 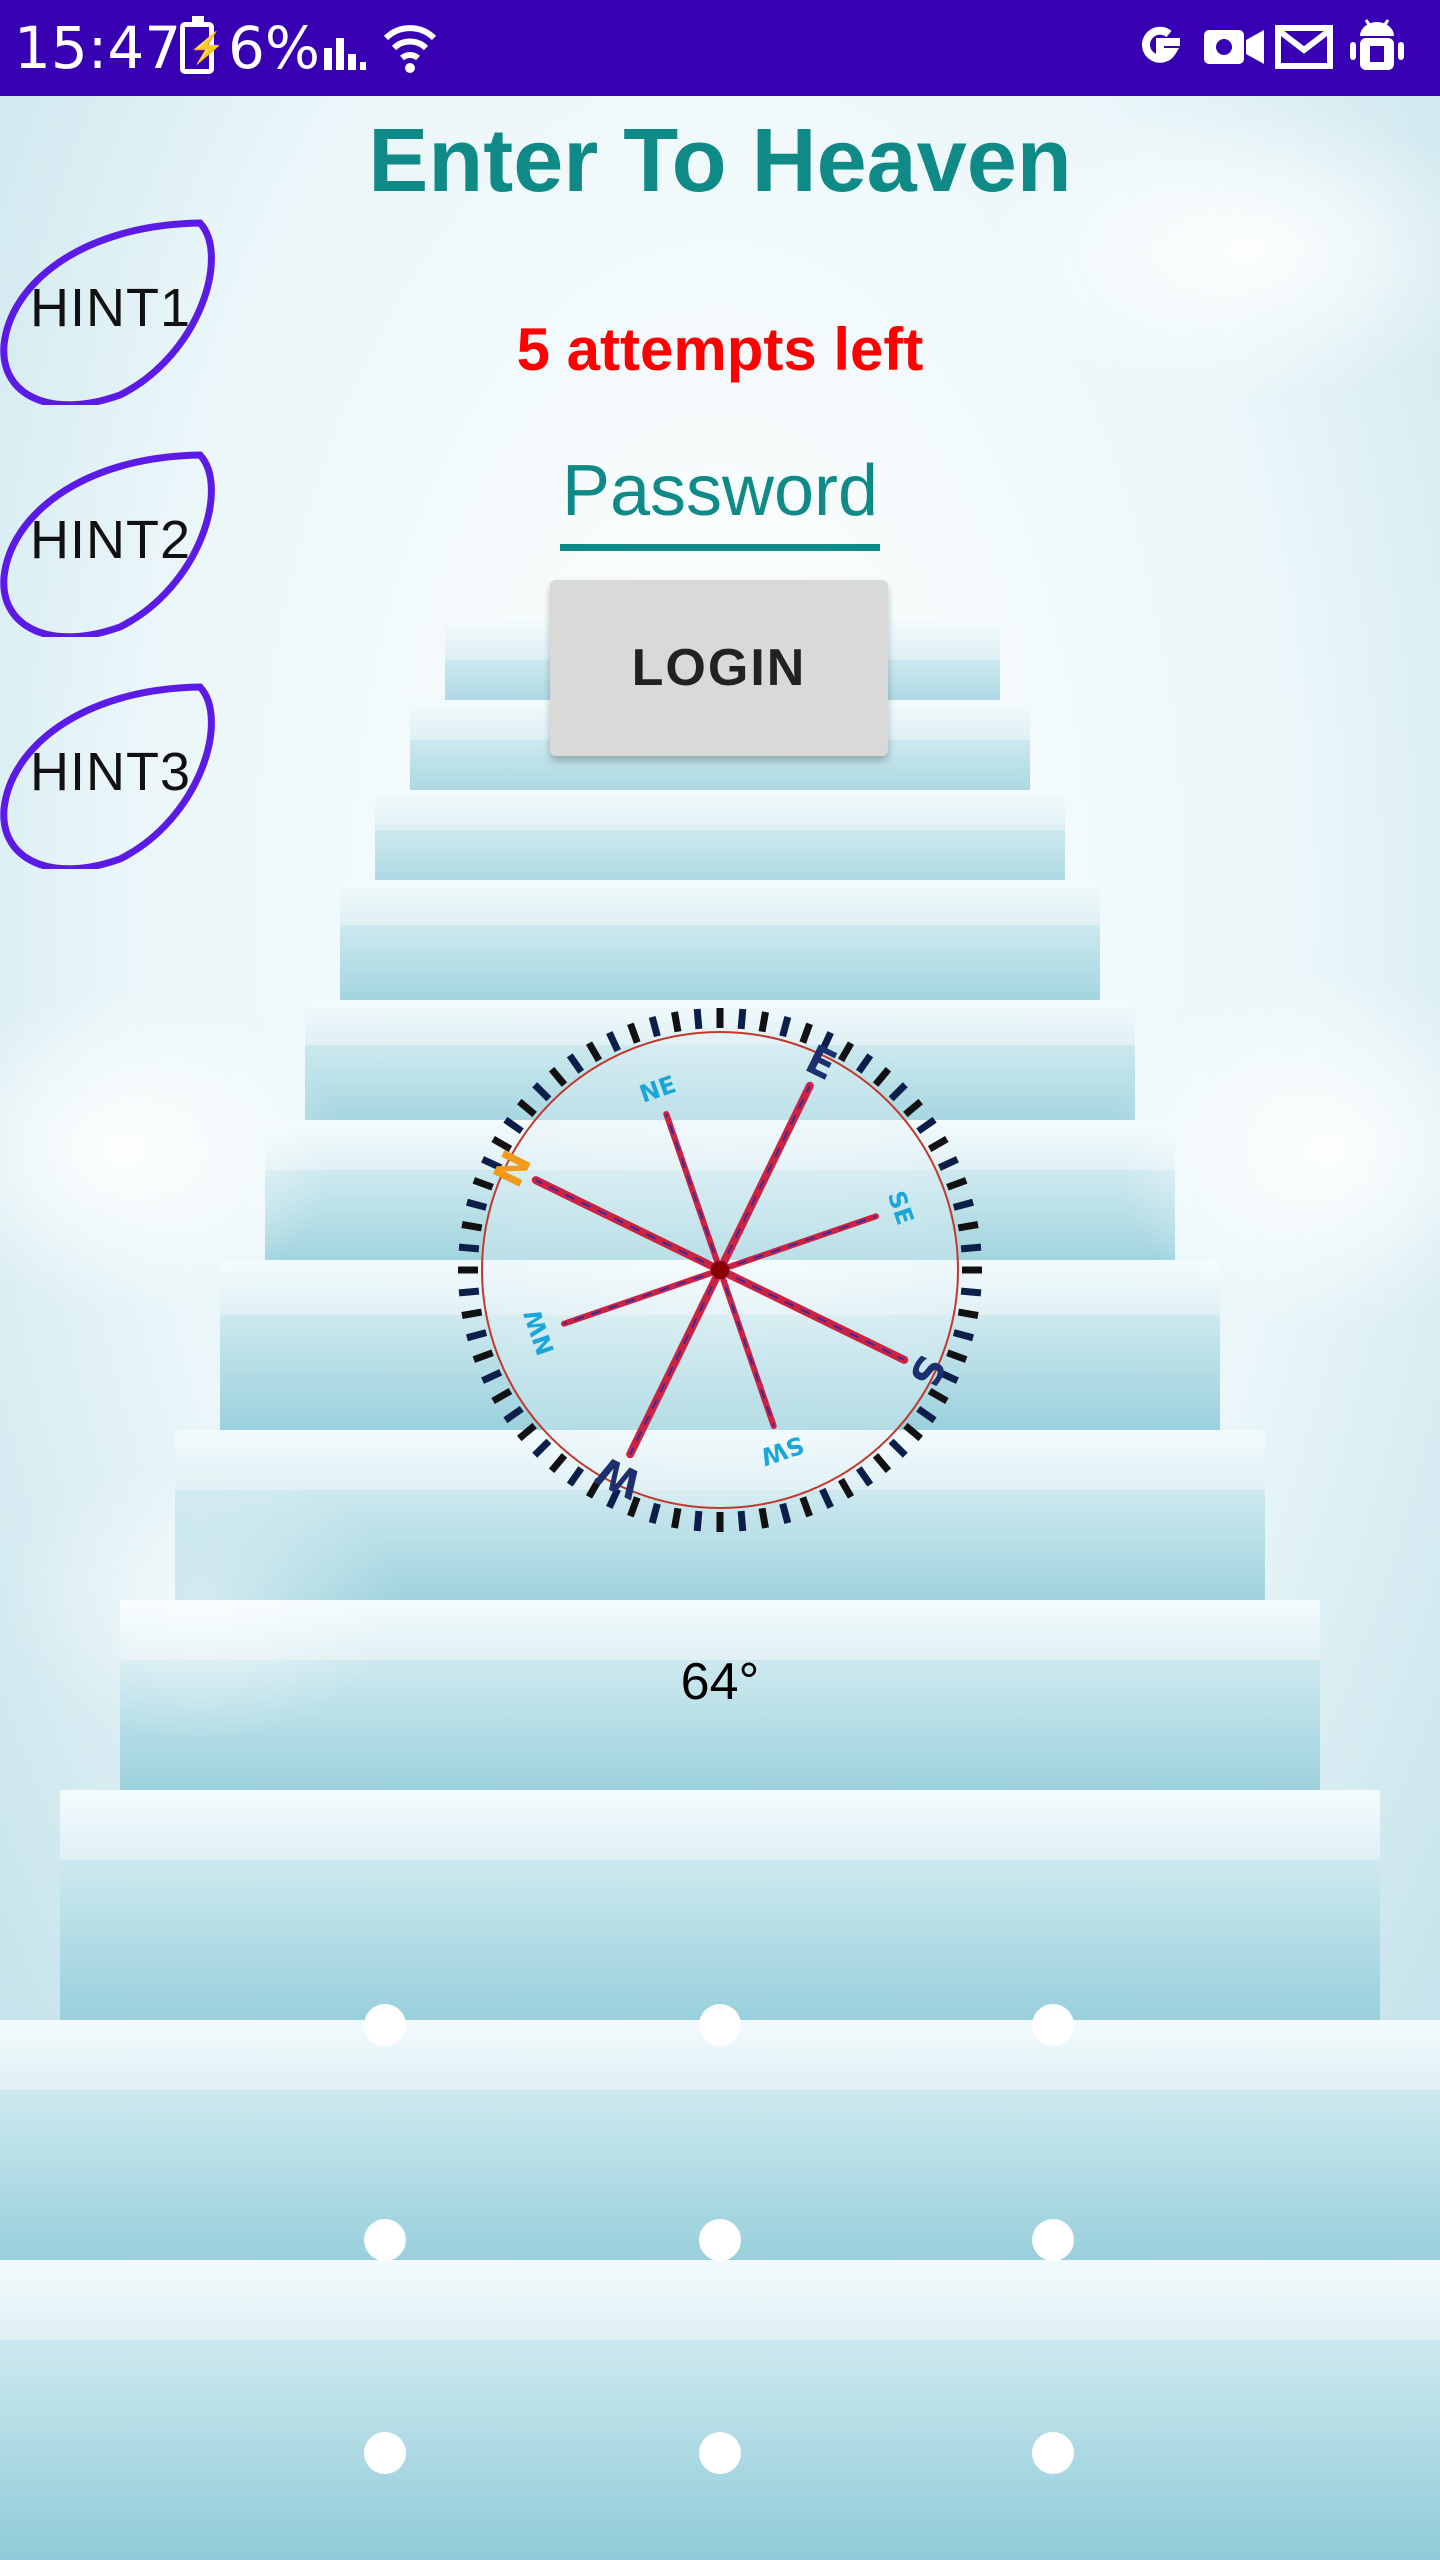 What do you see at coordinates (719, 668) in the screenshot?
I see `login-button: LOGIN` at bounding box center [719, 668].